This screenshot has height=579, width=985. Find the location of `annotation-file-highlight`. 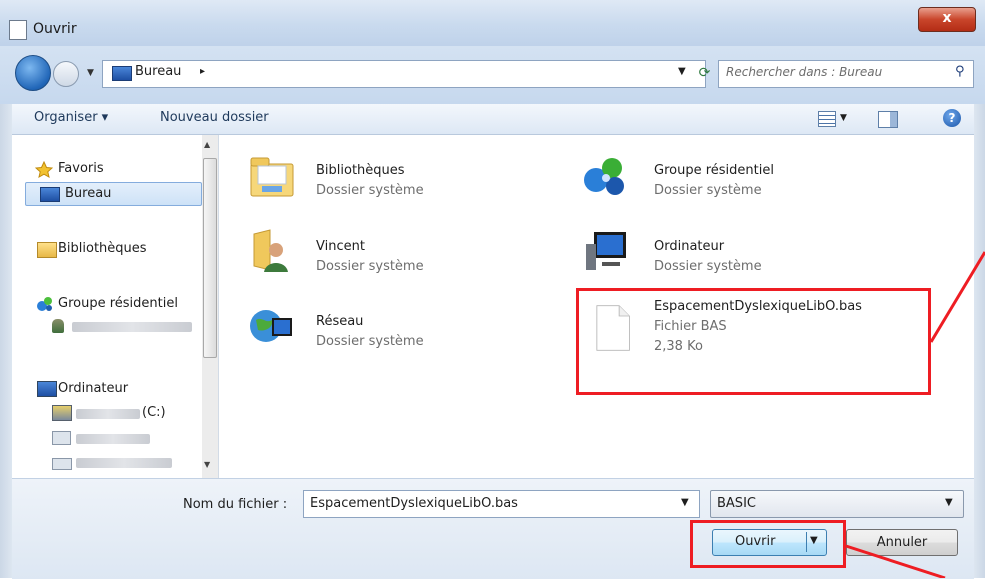

annotation-file-highlight is located at coordinates (753, 341).